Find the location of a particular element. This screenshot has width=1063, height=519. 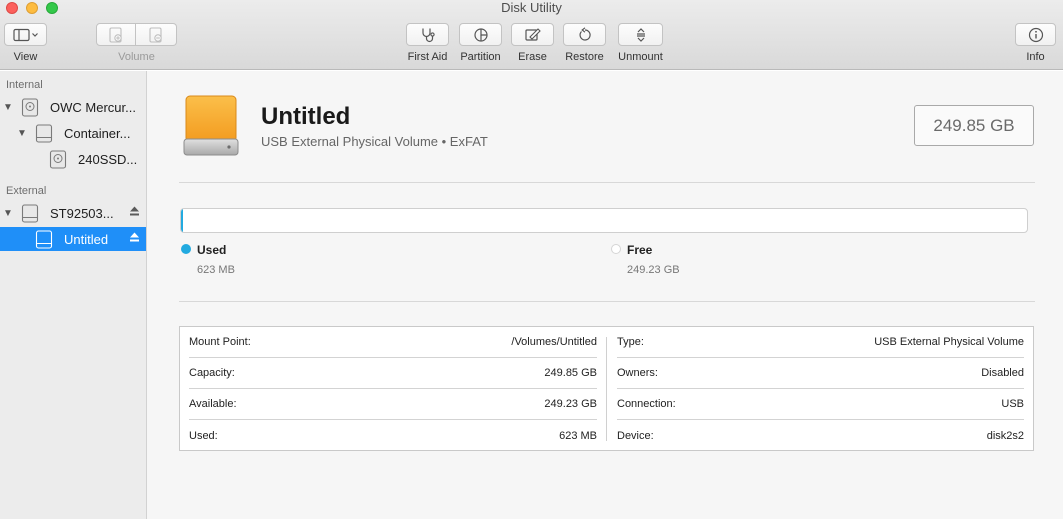

info-value: USB External Physical Volume is located at coordinates (949, 342).